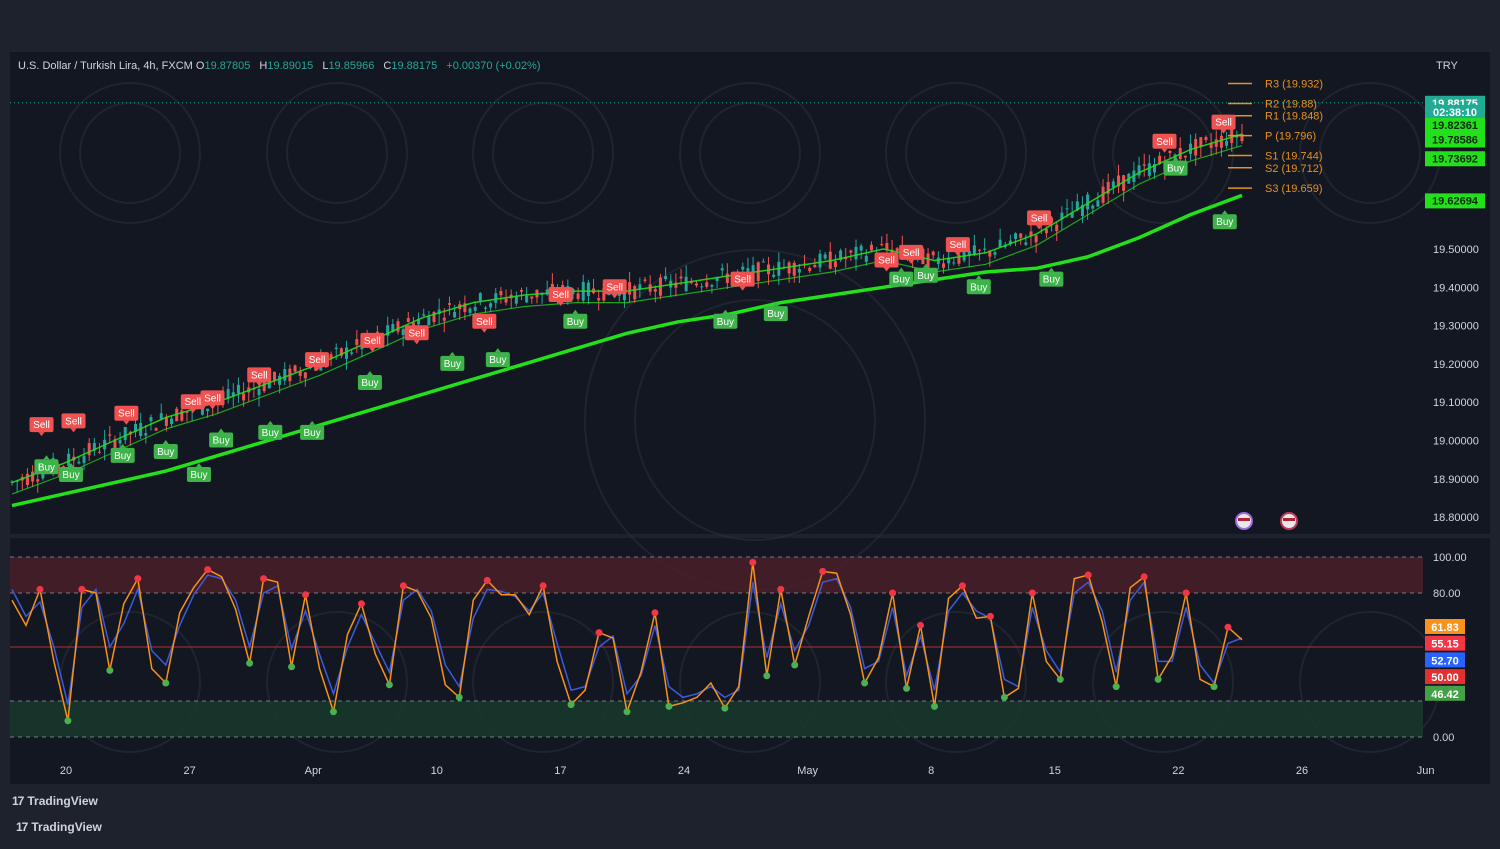 This screenshot has width=1500, height=849. What do you see at coordinates (1445, 695) in the screenshot?
I see `oscillator-badge-label: 46.42` at bounding box center [1445, 695].